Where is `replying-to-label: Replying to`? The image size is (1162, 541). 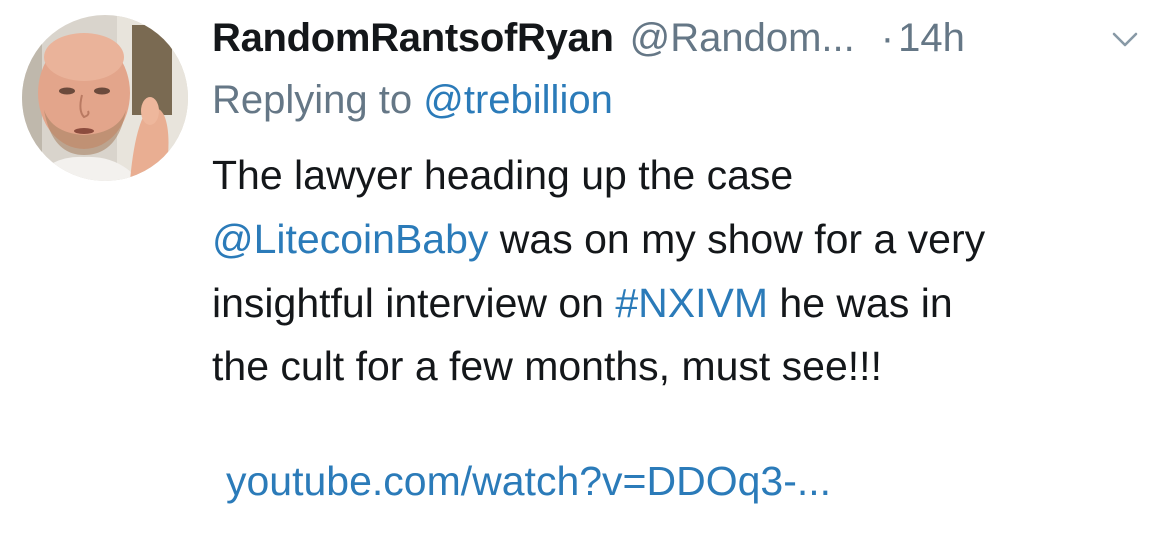
replying-to-label: Replying to is located at coordinates (312, 100).